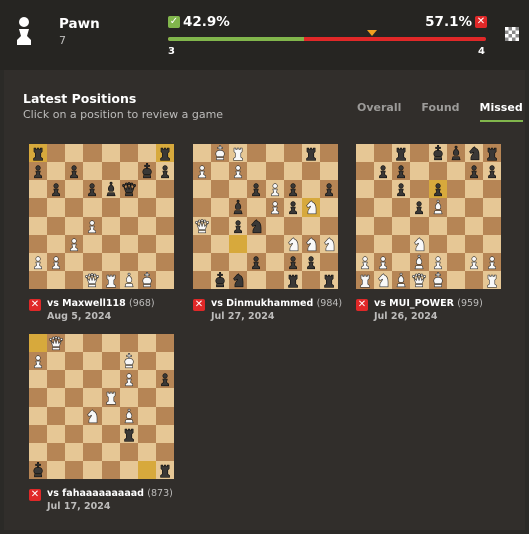  I want to click on found-stat: ✓ 42.9%, so click(199, 22).